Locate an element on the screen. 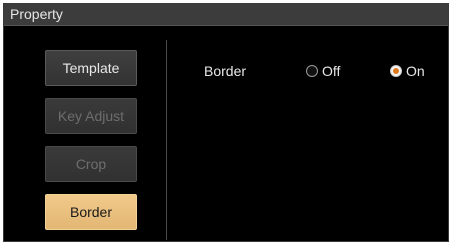 The height and width of the screenshot is (245, 452). panel-title: Property is located at coordinates (226, 15).